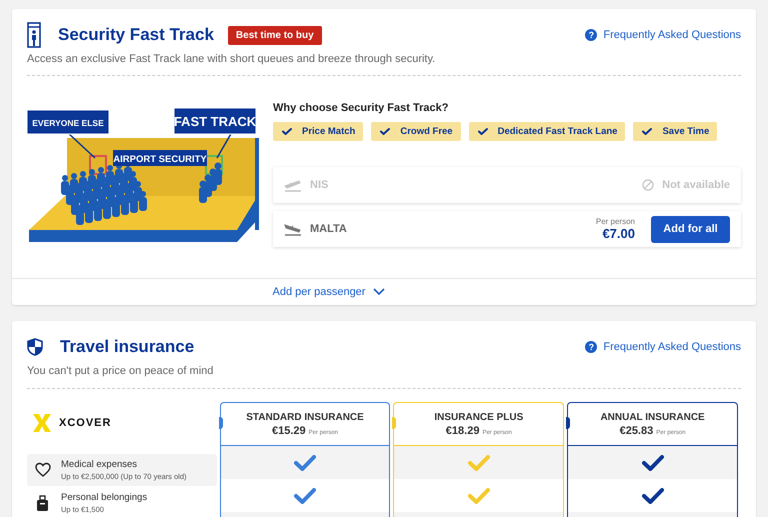  Describe the element at coordinates (289, 431) in the screenshot. I see `plan-price: €15.29` at that location.